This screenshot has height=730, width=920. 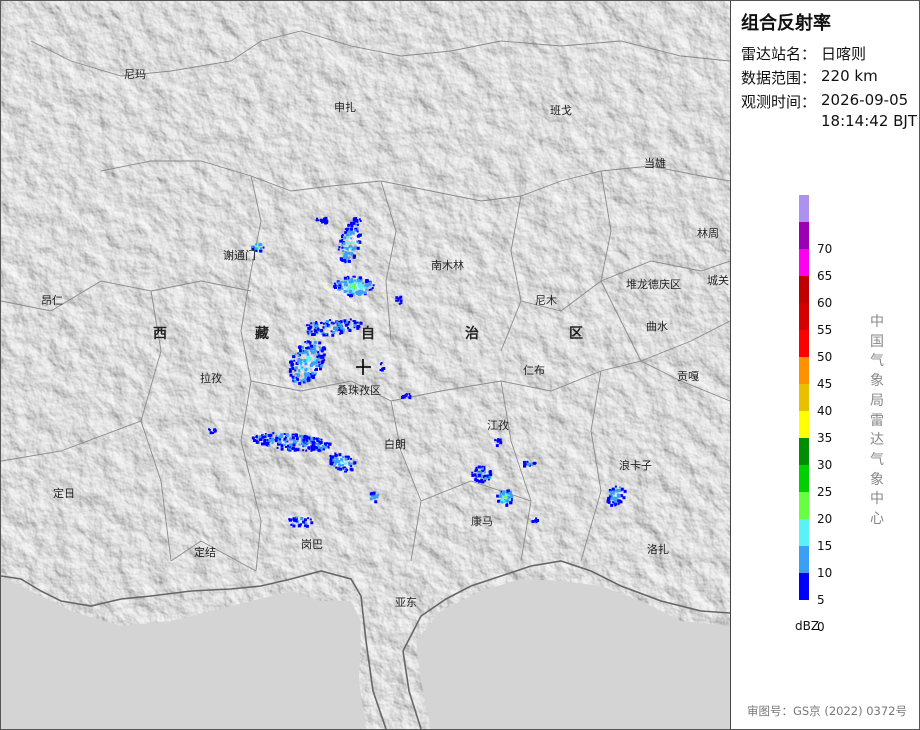 I want to click on station-label: 雷达站名：, so click(x=779, y=54).